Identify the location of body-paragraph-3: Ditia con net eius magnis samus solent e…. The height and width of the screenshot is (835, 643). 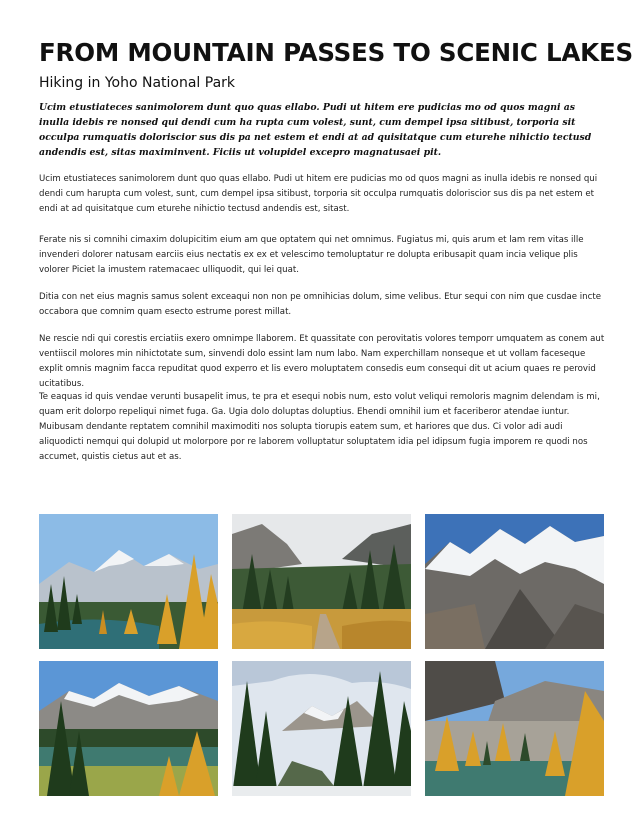
(320, 304).